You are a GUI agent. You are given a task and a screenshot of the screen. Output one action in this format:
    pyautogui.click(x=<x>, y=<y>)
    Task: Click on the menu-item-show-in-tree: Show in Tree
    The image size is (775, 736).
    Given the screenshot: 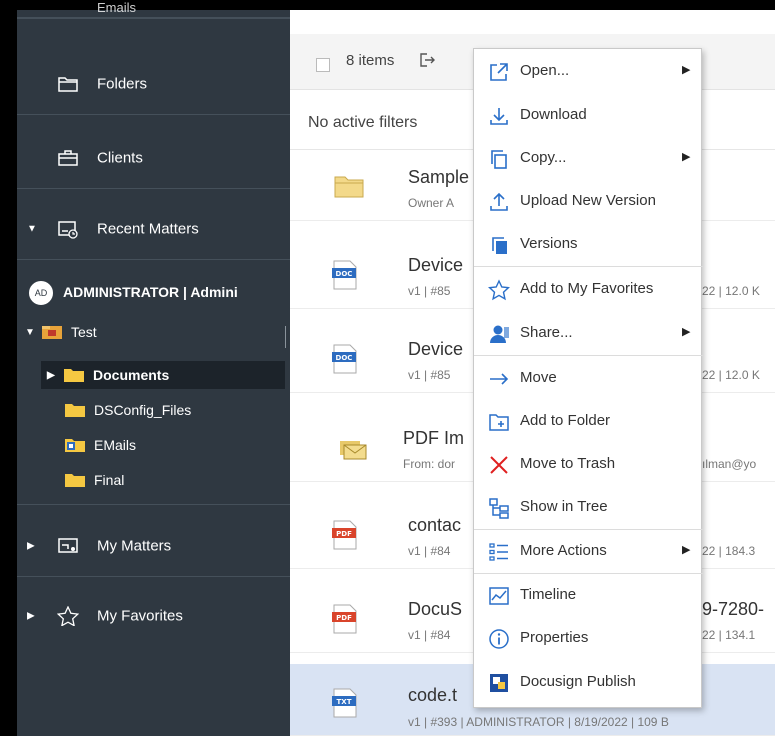 What is the action you would take?
    pyautogui.click(x=588, y=507)
    